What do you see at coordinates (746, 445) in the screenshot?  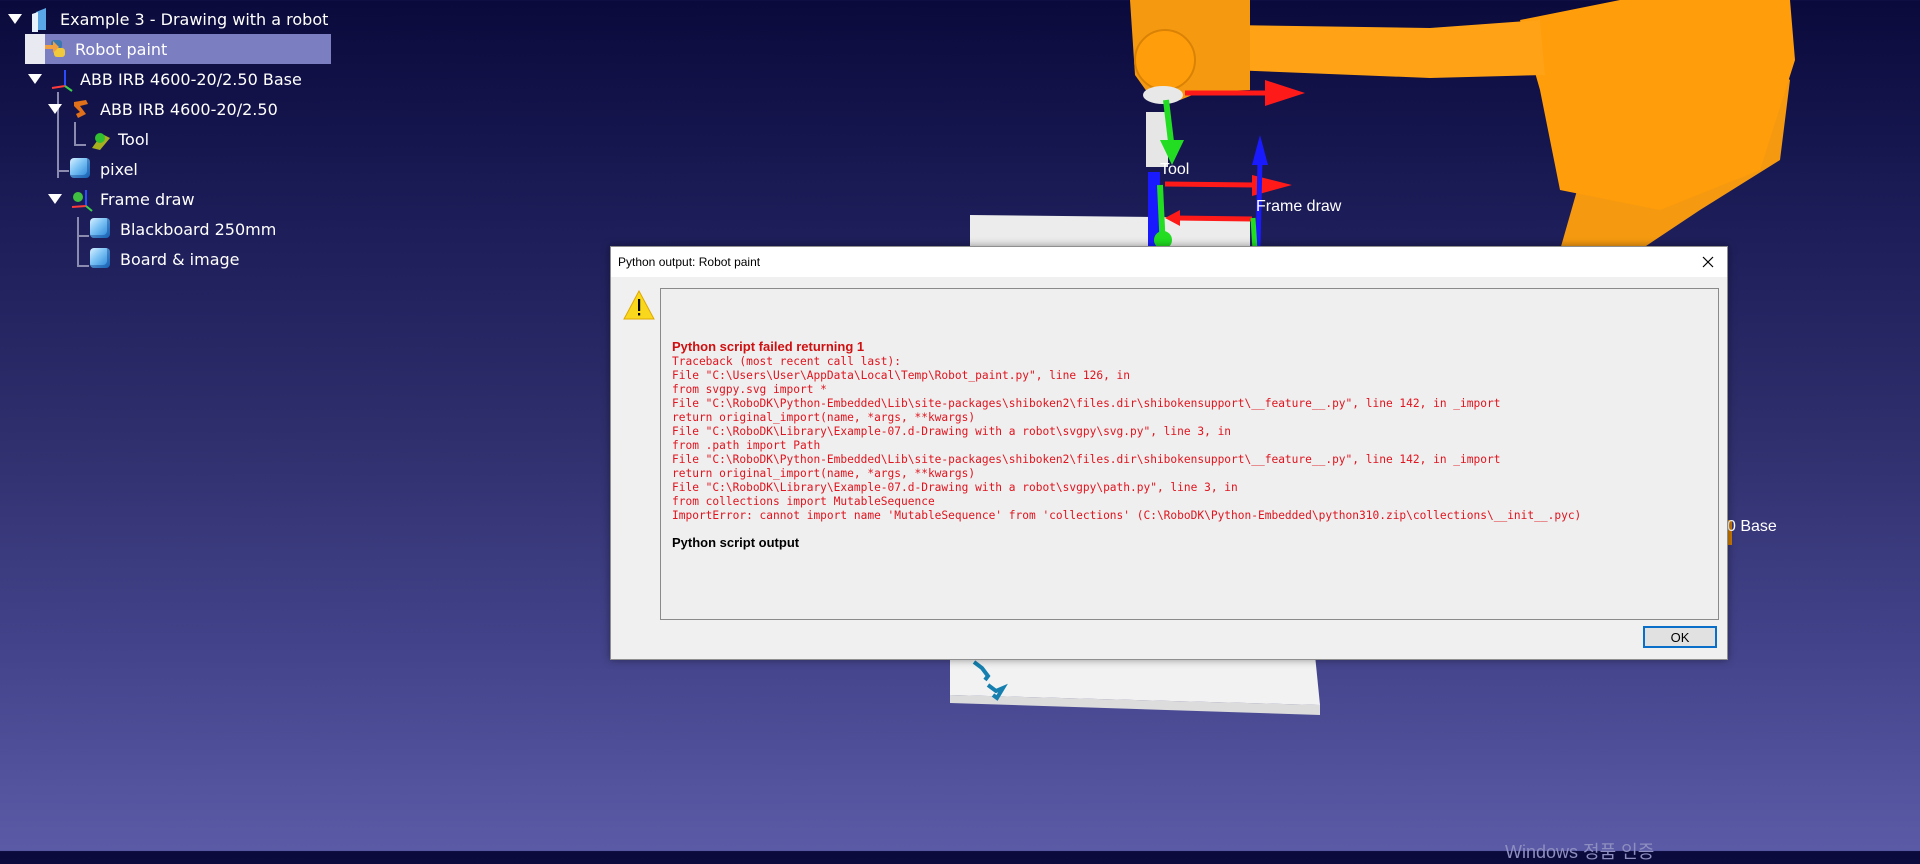 I see `traceback-line: from .path import Path` at bounding box center [746, 445].